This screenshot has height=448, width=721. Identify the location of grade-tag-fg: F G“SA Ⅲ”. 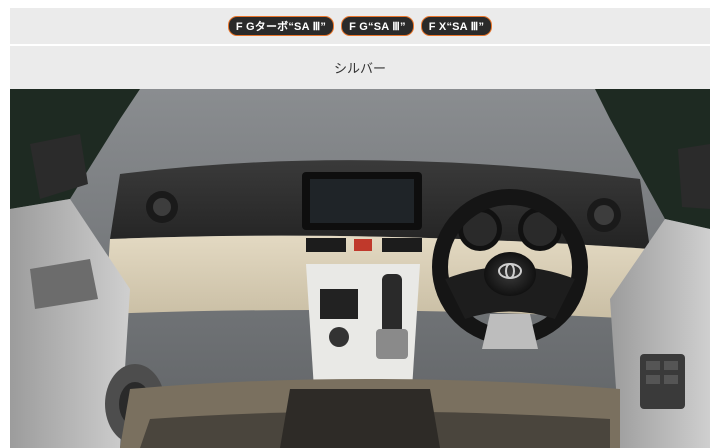
(377, 26).